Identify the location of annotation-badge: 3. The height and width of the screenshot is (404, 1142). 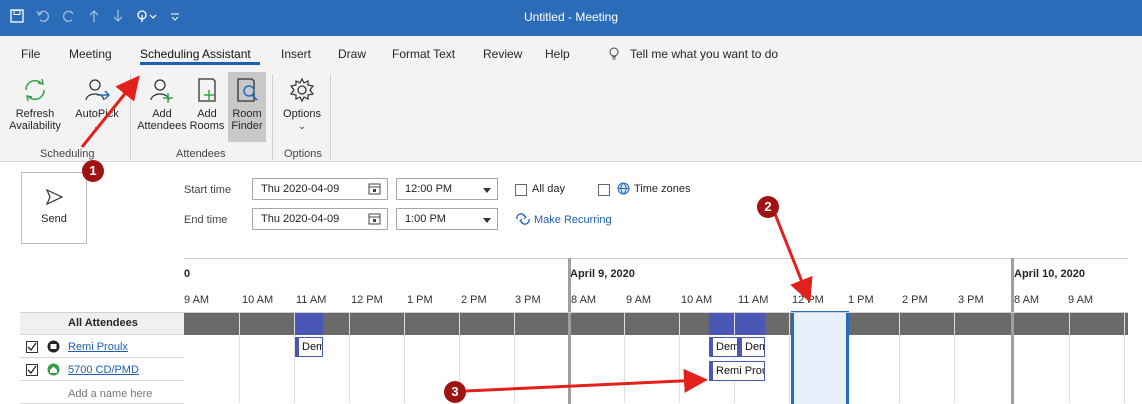
(455, 392).